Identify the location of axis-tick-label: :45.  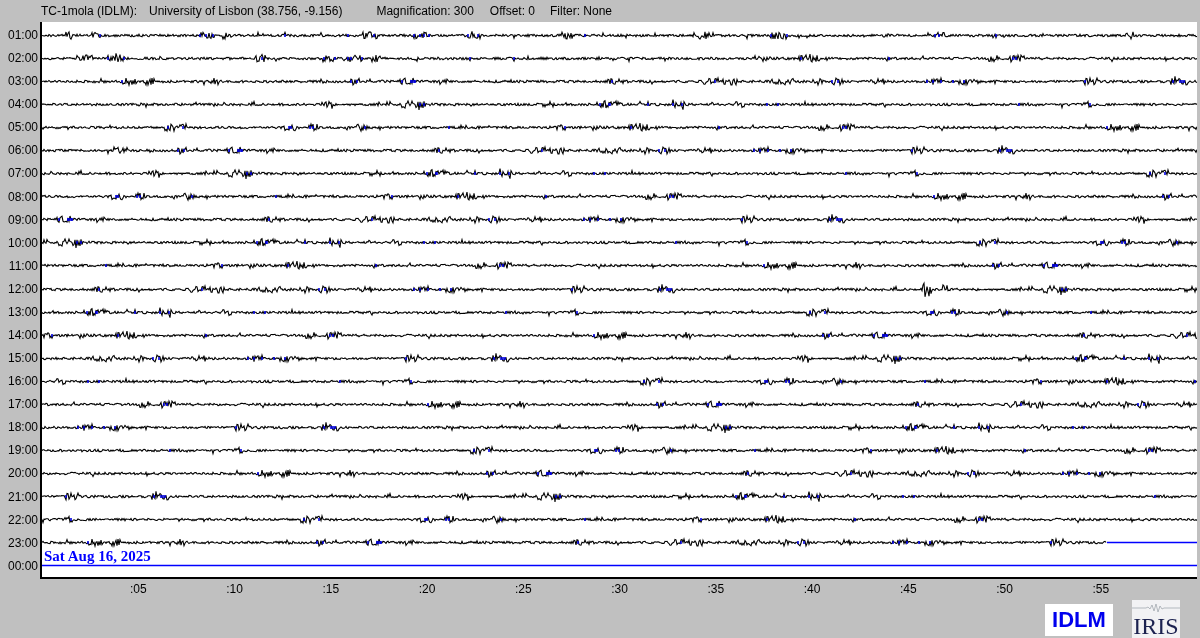
(908, 589).